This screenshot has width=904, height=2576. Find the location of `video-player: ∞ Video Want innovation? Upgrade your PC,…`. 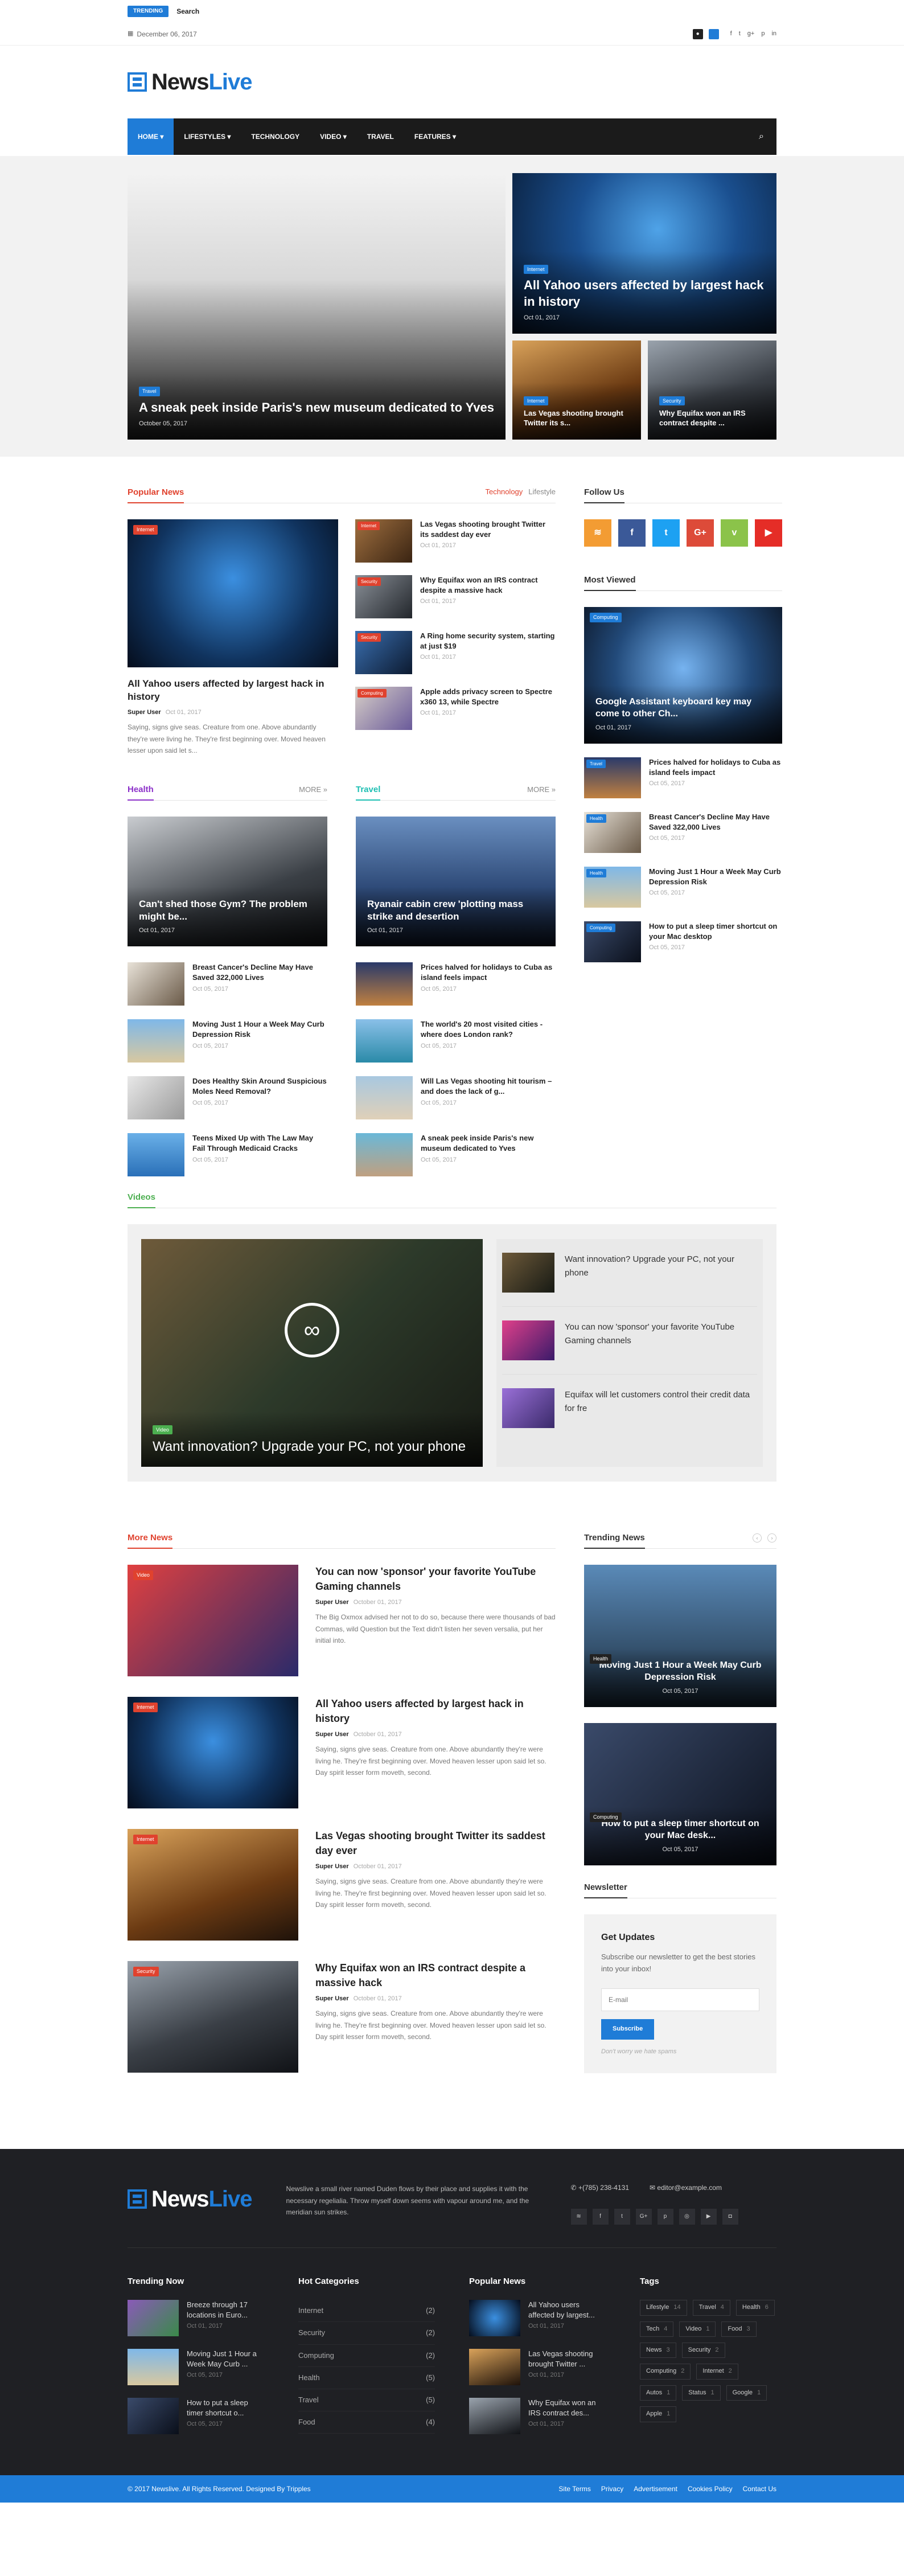

video-player: ∞ Video Want innovation? Upgrade your PC,… is located at coordinates (312, 1353).